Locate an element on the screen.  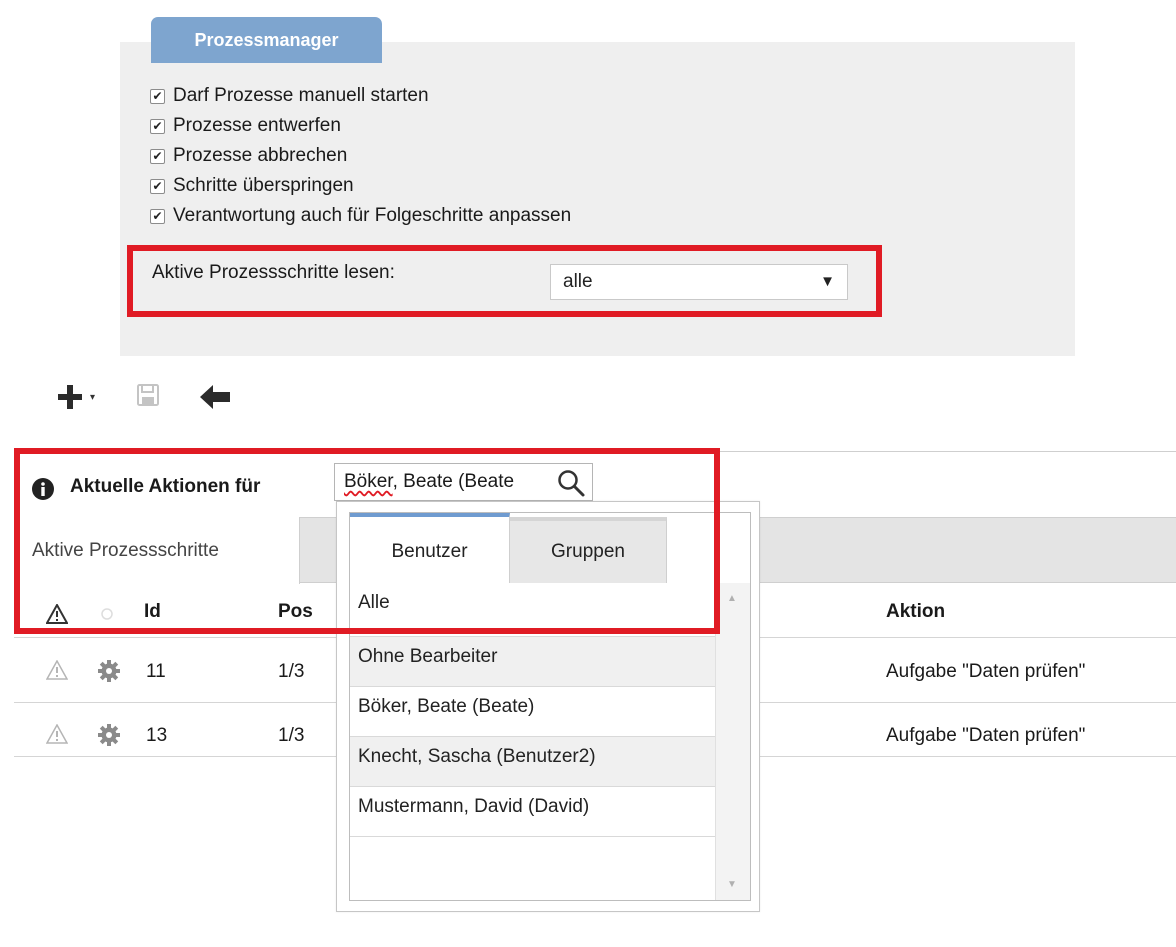
checkbox-row-skip-steps: ✔ Schritte überspringen is located at coordinates (252, 186).